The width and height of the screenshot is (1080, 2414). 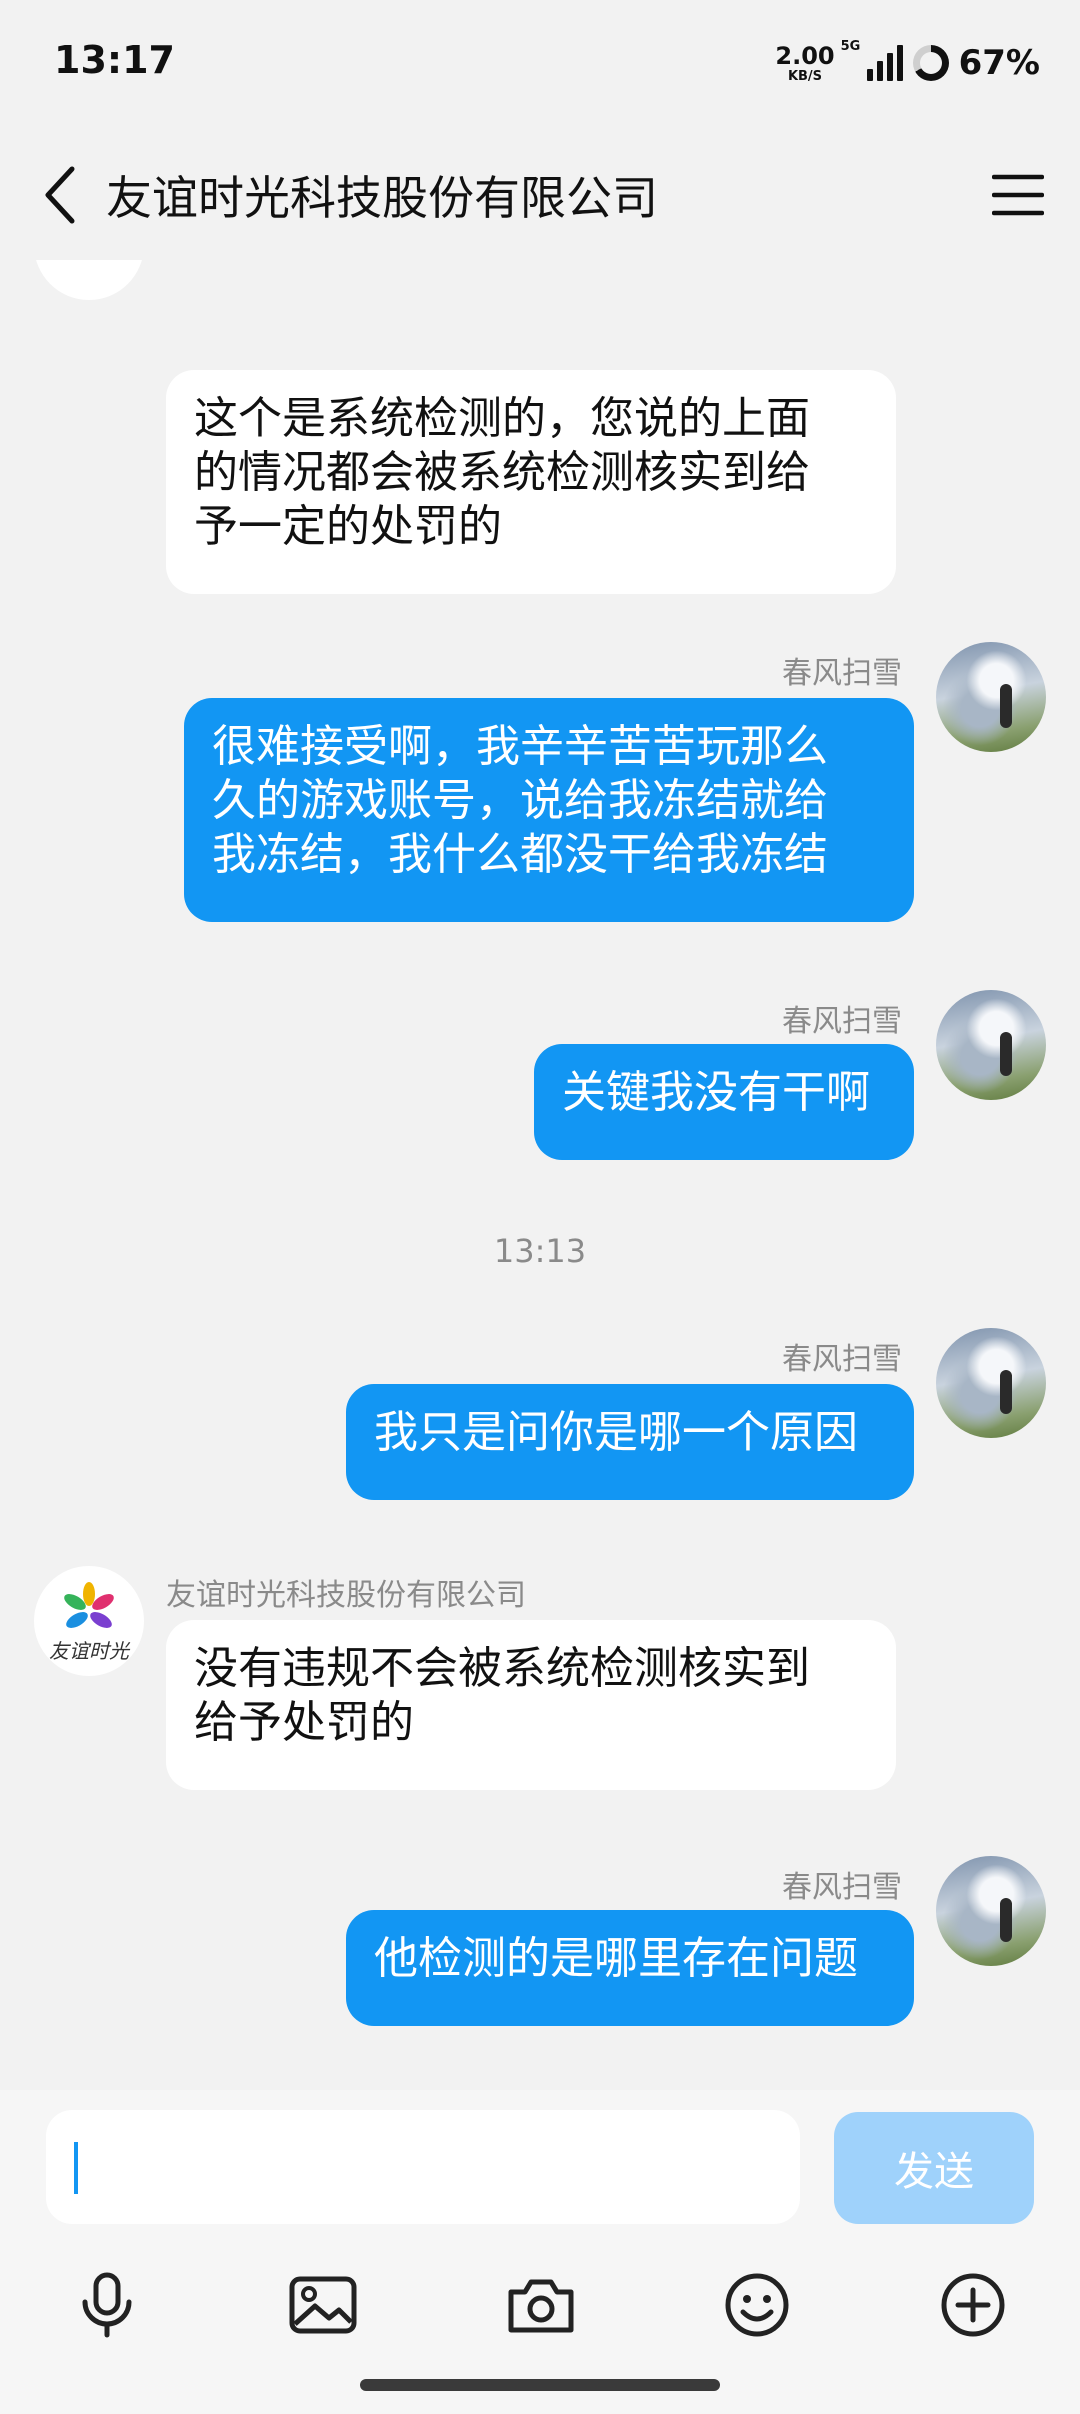 I want to click on photo-button, so click(x=323, y=2305).